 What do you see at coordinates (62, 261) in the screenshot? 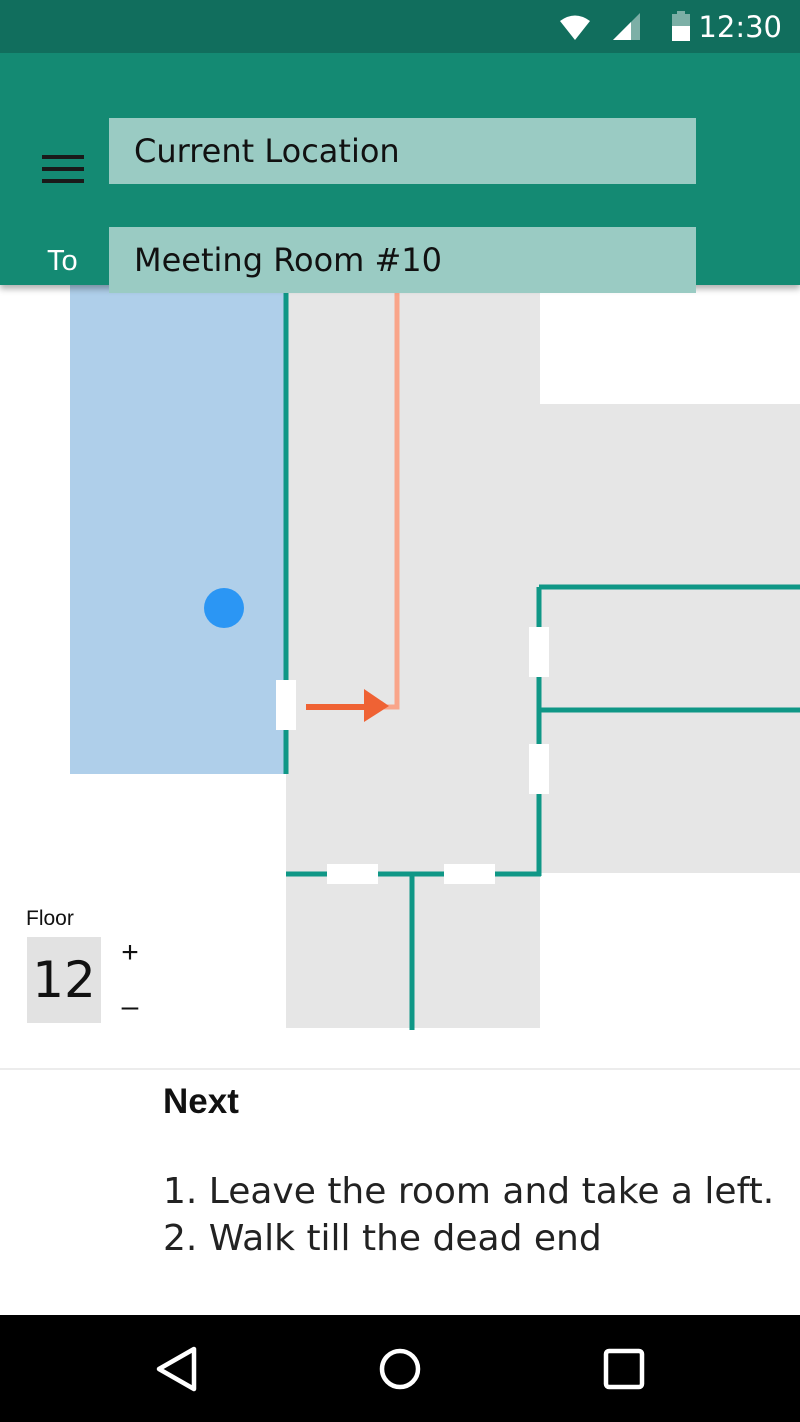
I see `to-label: To` at bounding box center [62, 261].